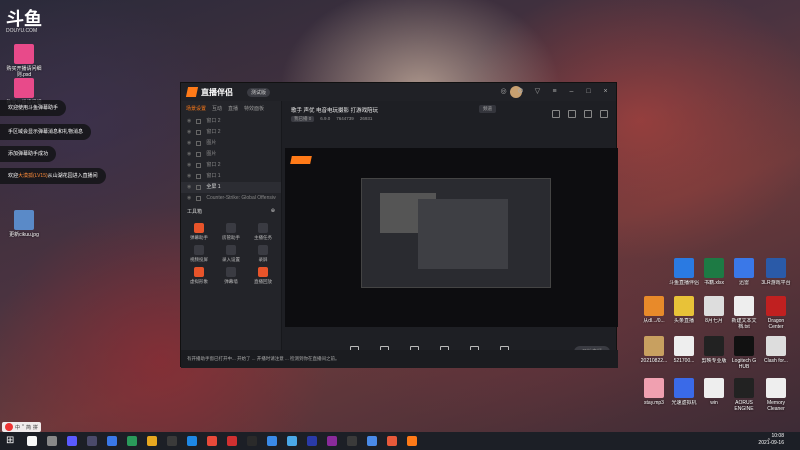  I want to click on gift-icon: ◎, so click(503, 91).